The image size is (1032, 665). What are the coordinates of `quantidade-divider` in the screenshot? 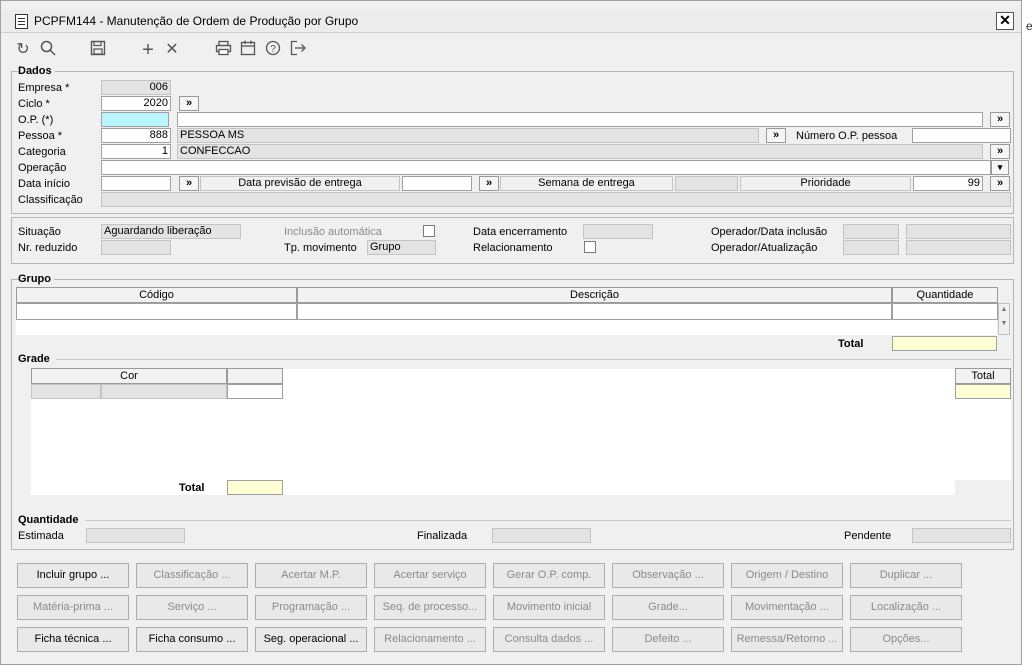 It's located at (548, 520).